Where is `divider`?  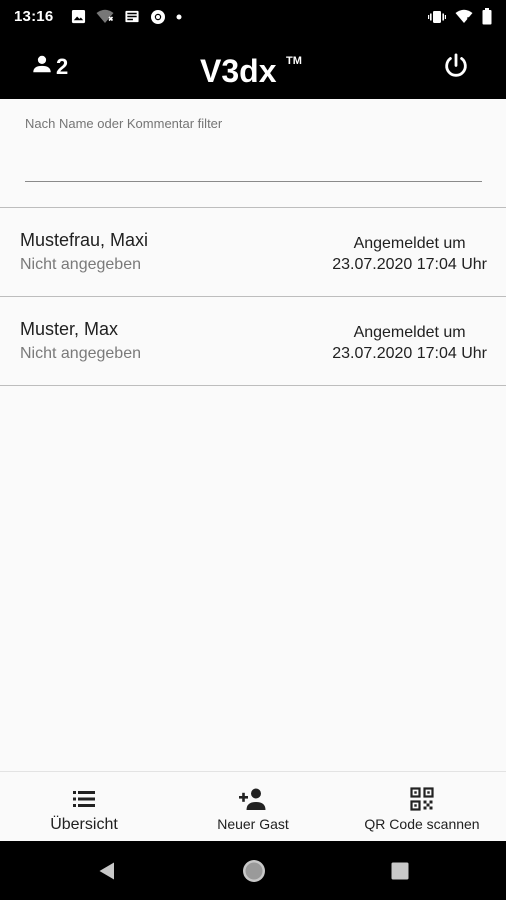 divider is located at coordinates (253, 385).